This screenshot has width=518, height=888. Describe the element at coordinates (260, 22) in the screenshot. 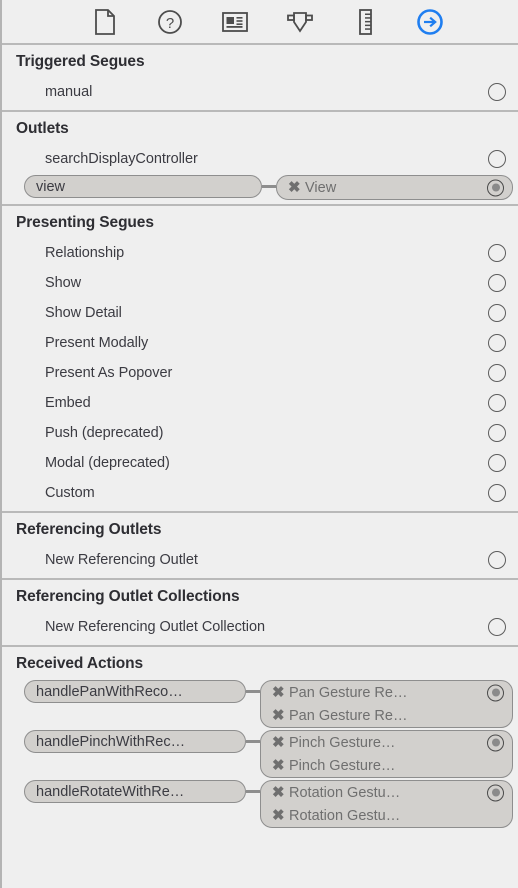

I see `inspector-toolbar: ?` at that location.